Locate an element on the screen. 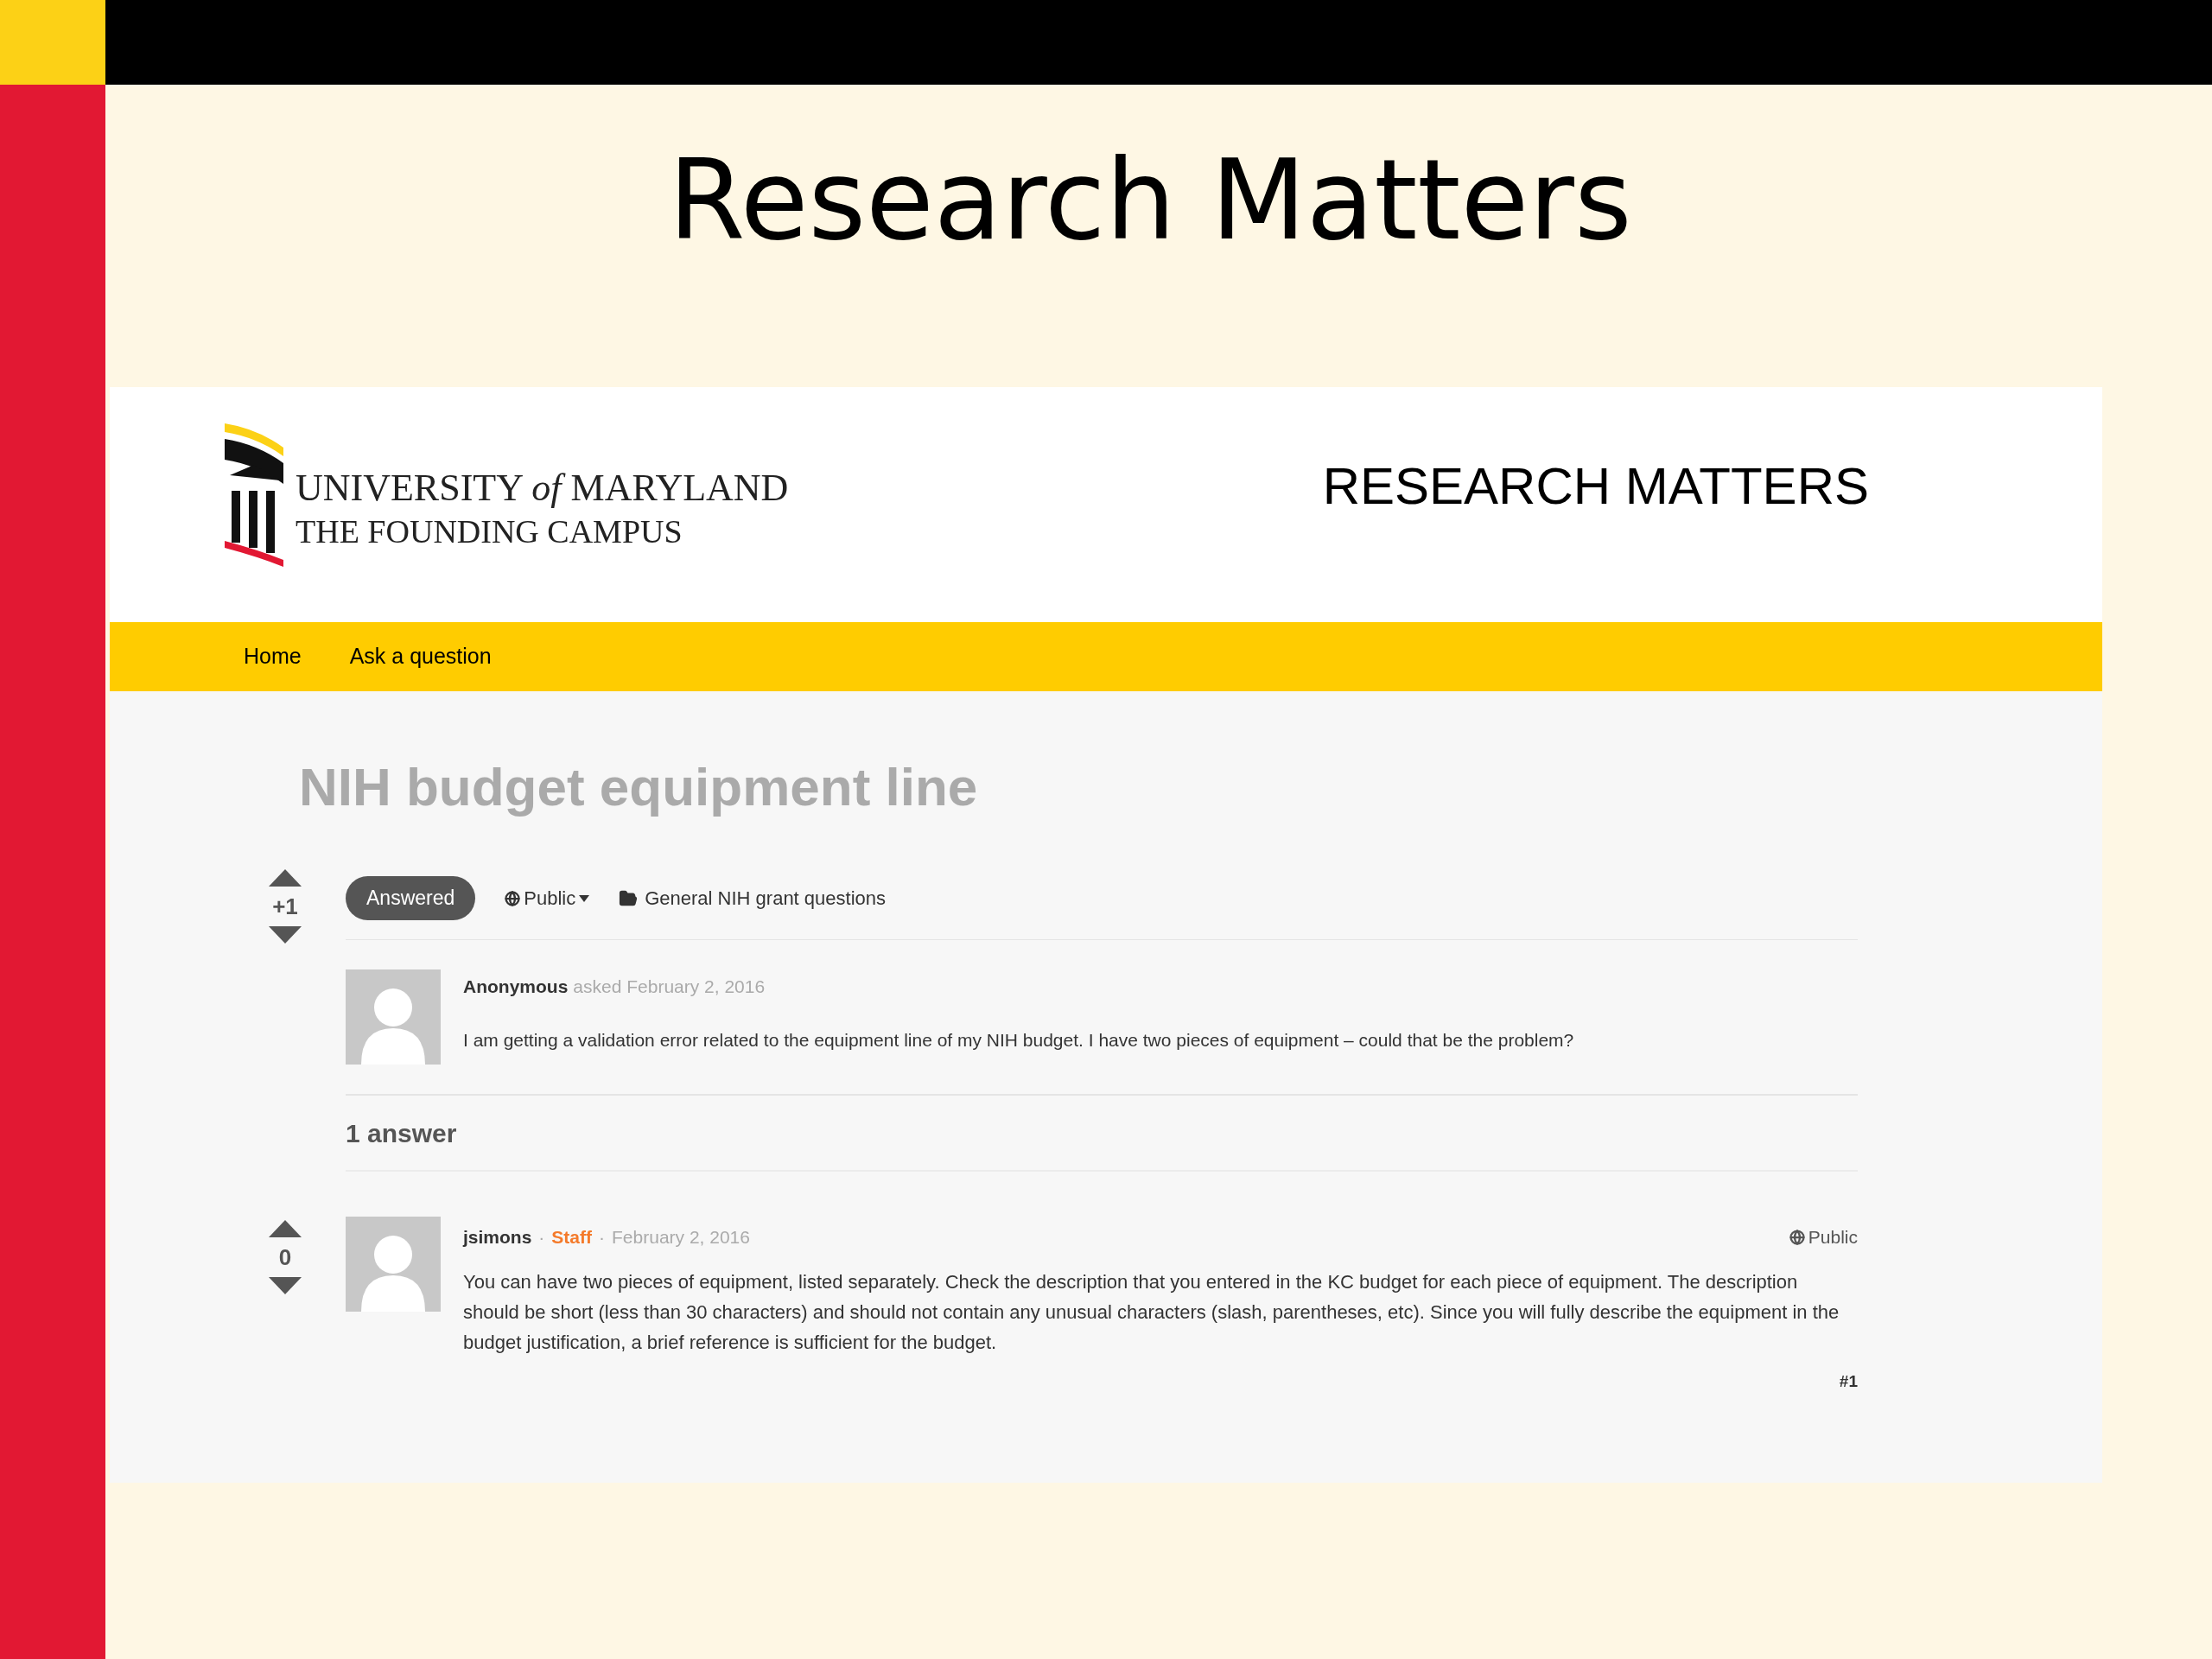  answers-heading: 1 answer is located at coordinates (401, 1133).